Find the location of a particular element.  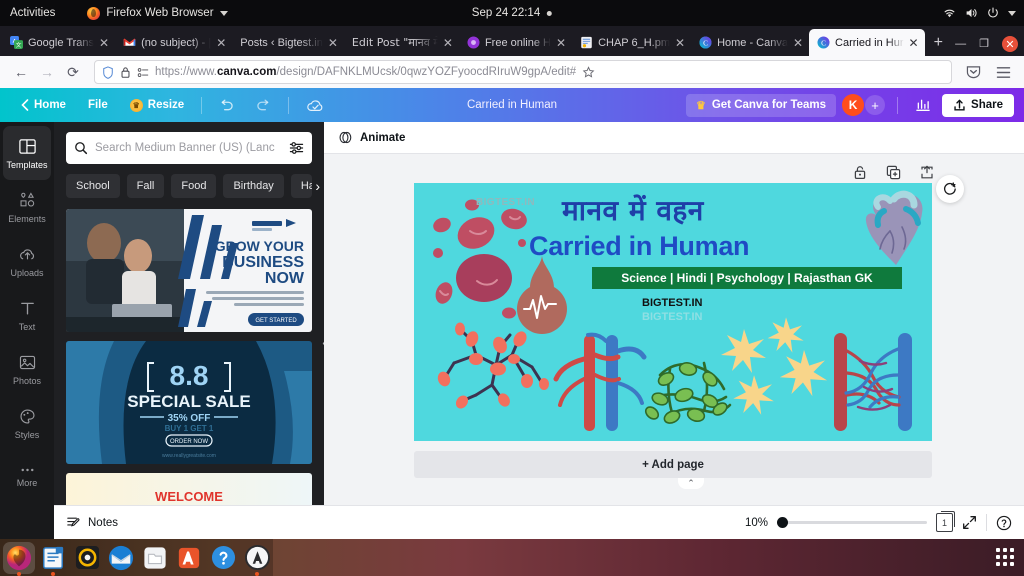

chevron-right-icon: › is located at coordinates (317, 186).